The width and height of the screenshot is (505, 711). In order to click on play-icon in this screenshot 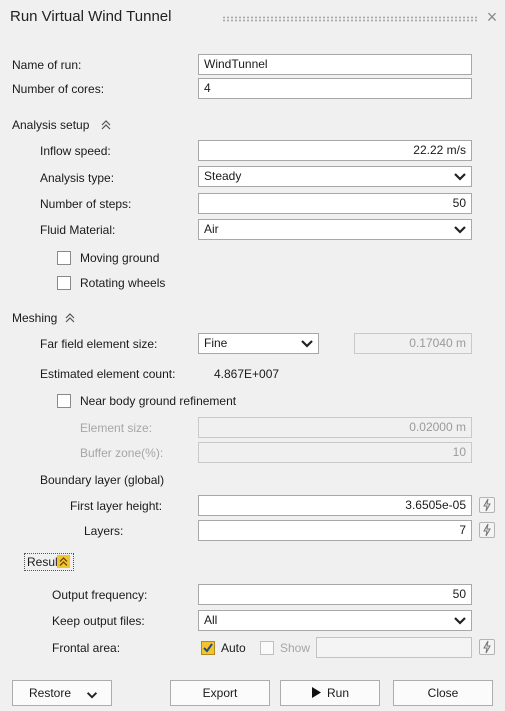, I will do `click(316, 694)`.